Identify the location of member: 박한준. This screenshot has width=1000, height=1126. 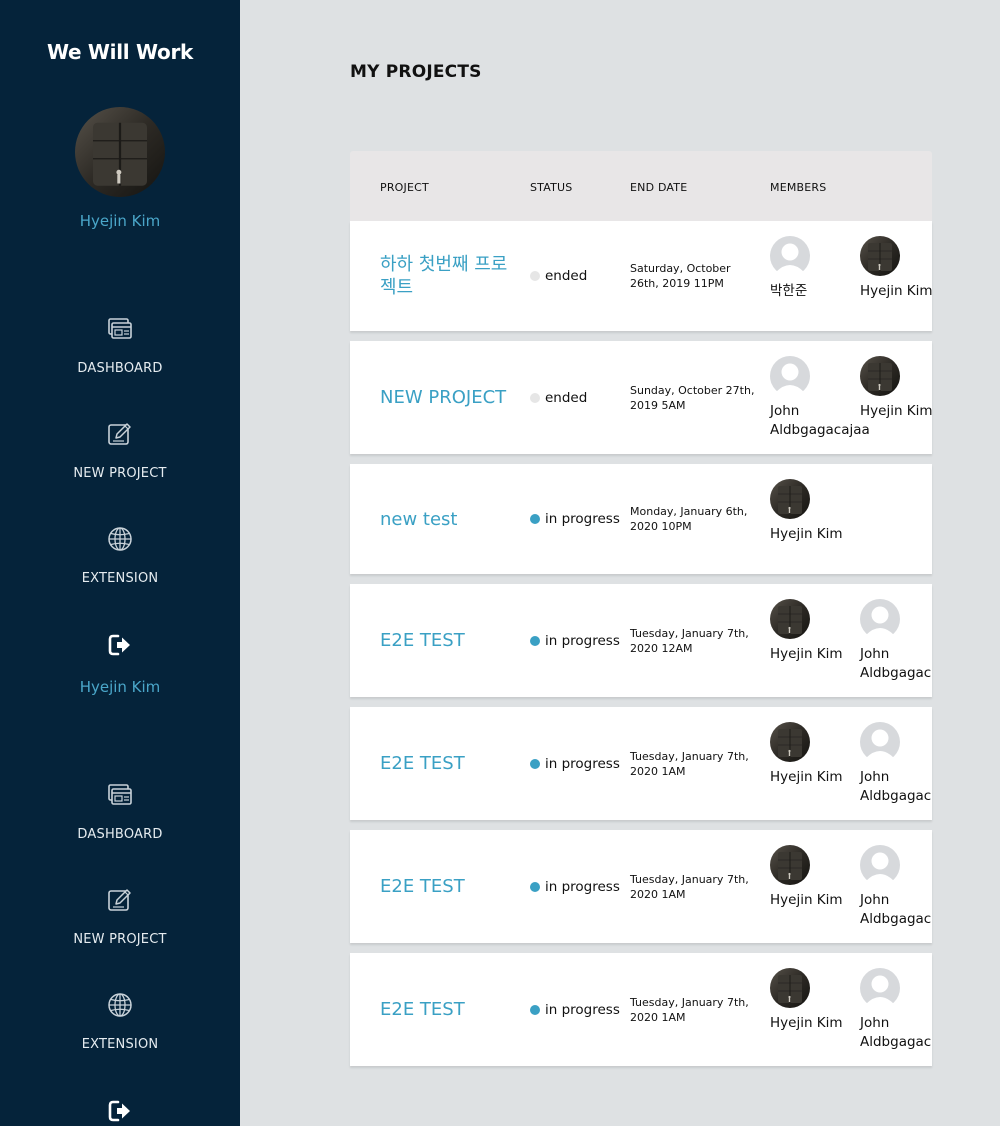
(815, 268).